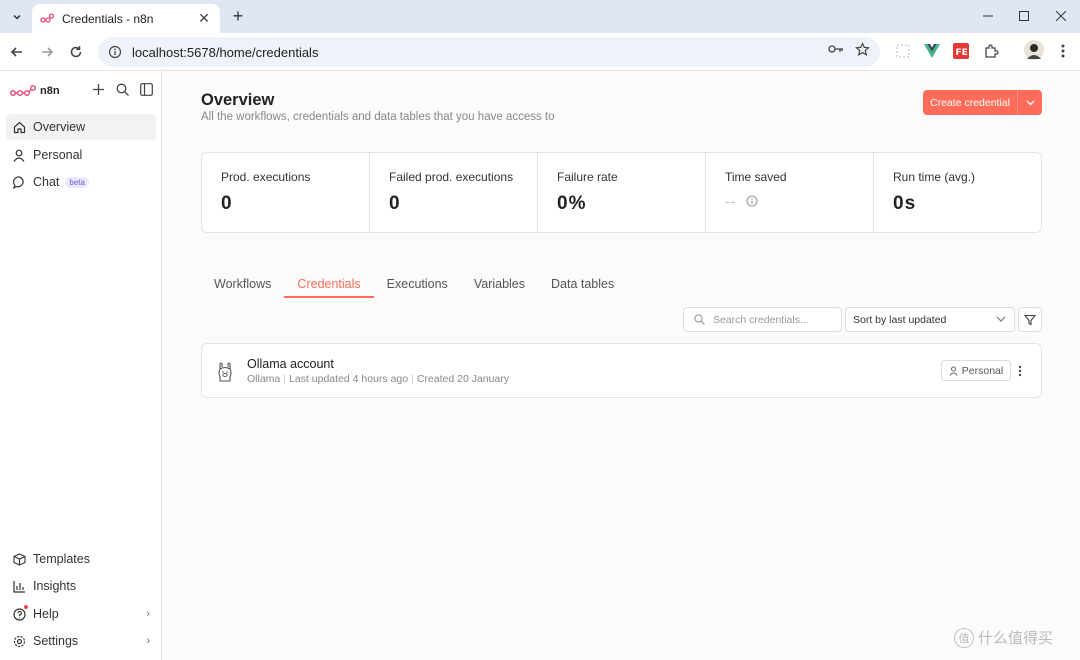 The width and height of the screenshot is (1080, 660). What do you see at coordinates (1063, 51) in the screenshot?
I see `browser-menu-icon` at bounding box center [1063, 51].